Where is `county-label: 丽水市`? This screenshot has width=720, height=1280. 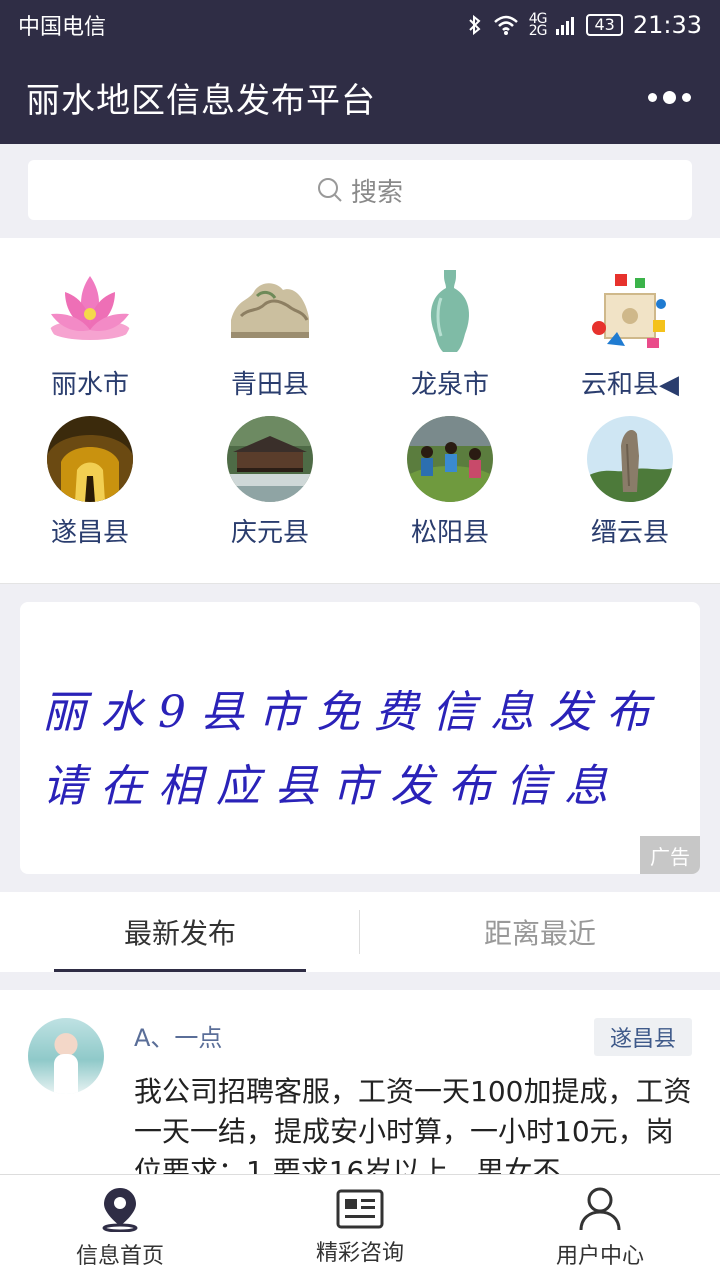
county-label: 丽水市 is located at coordinates (89, 385).